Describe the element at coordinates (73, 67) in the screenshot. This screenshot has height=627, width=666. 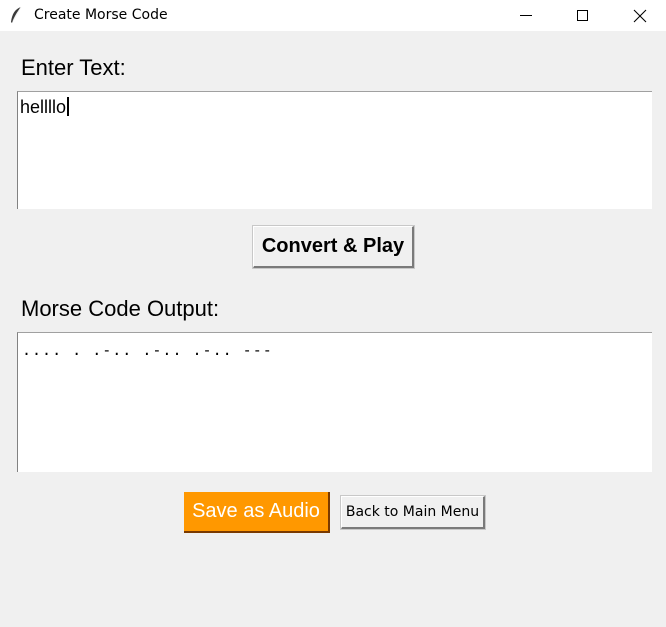
I see `enter-text-label: Enter Text:` at that location.